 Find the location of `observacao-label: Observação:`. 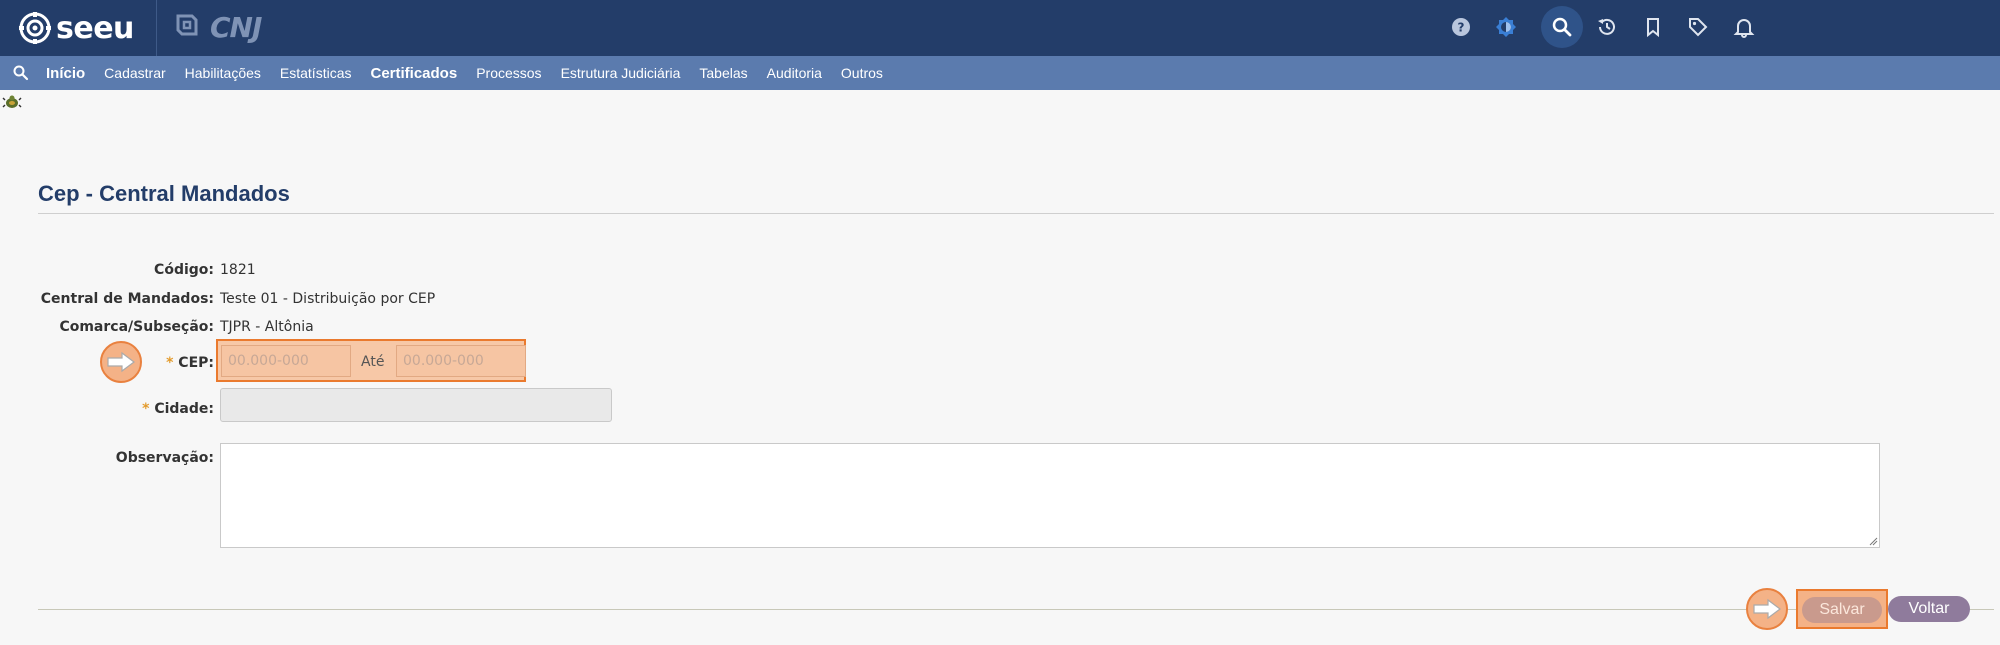

observacao-label: Observação: is located at coordinates (164, 458).